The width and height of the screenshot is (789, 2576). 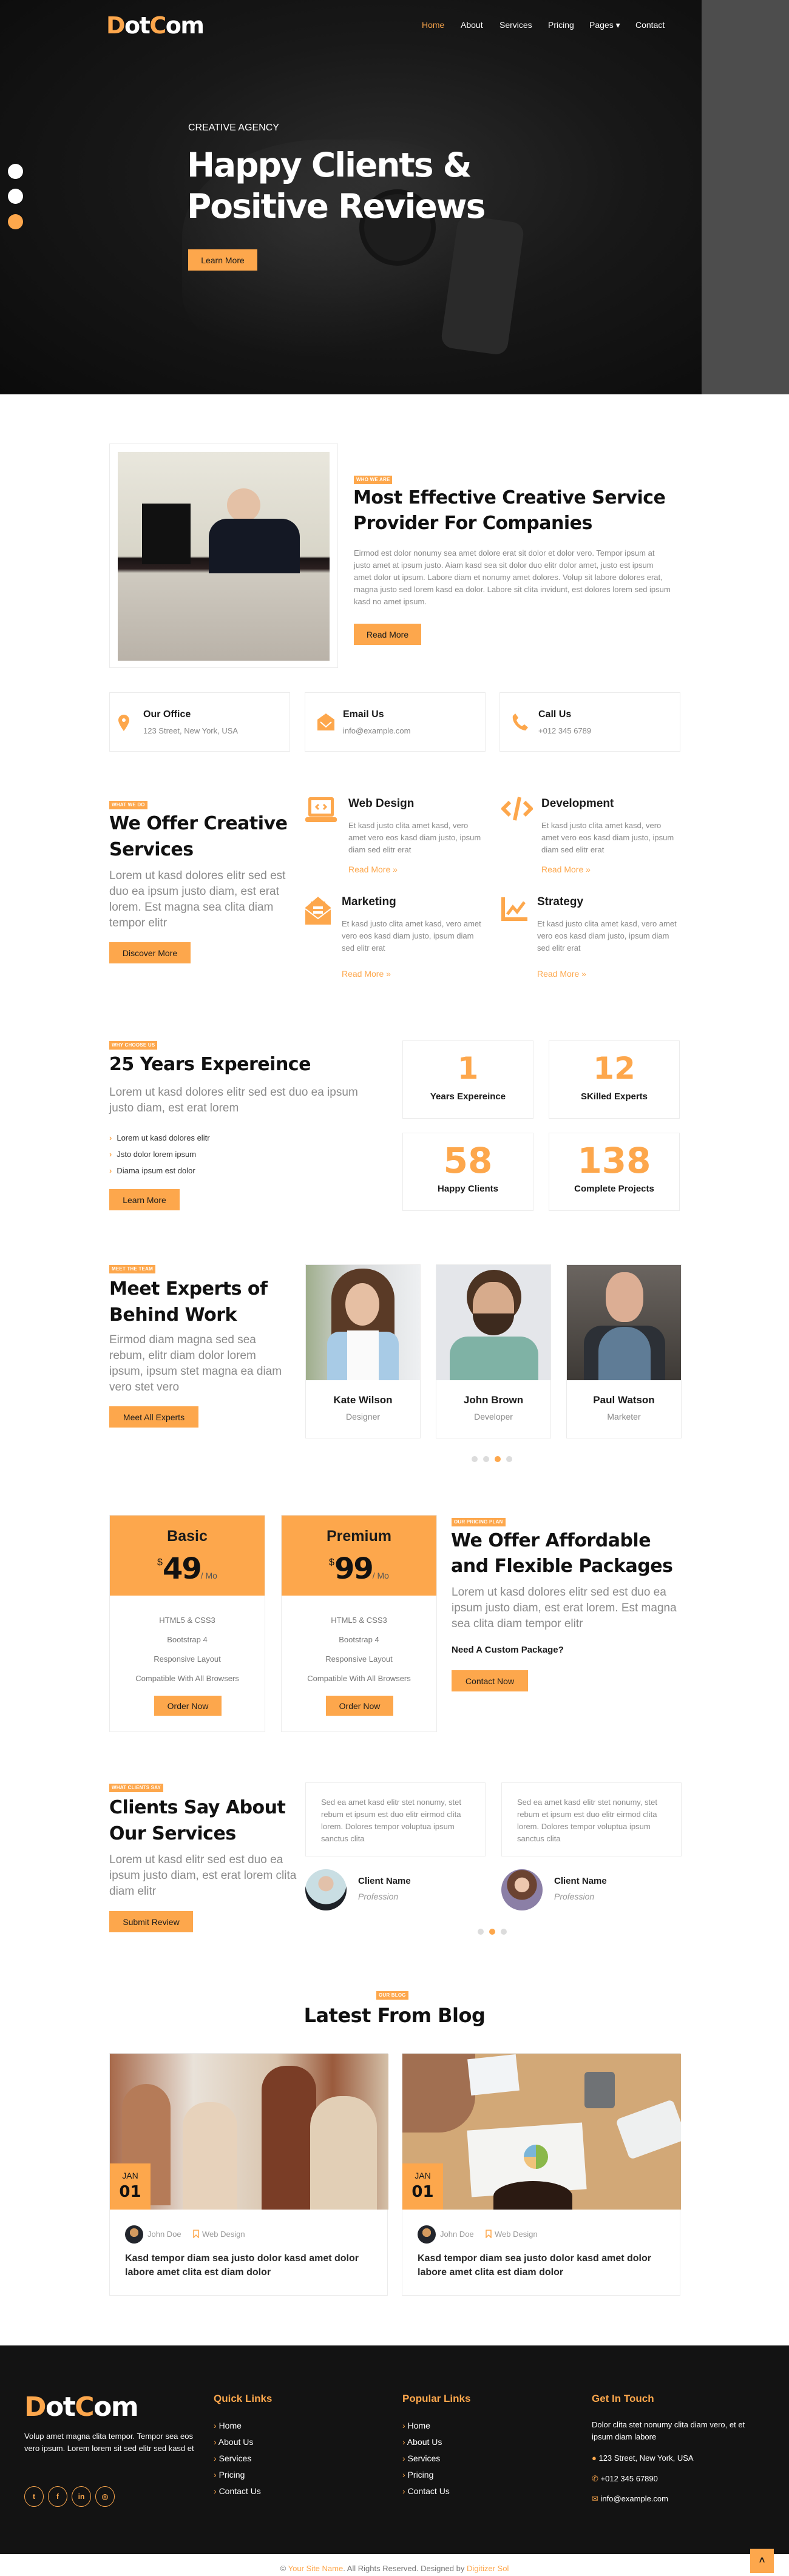 I want to click on nav-services: Services, so click(x=515, y=25).